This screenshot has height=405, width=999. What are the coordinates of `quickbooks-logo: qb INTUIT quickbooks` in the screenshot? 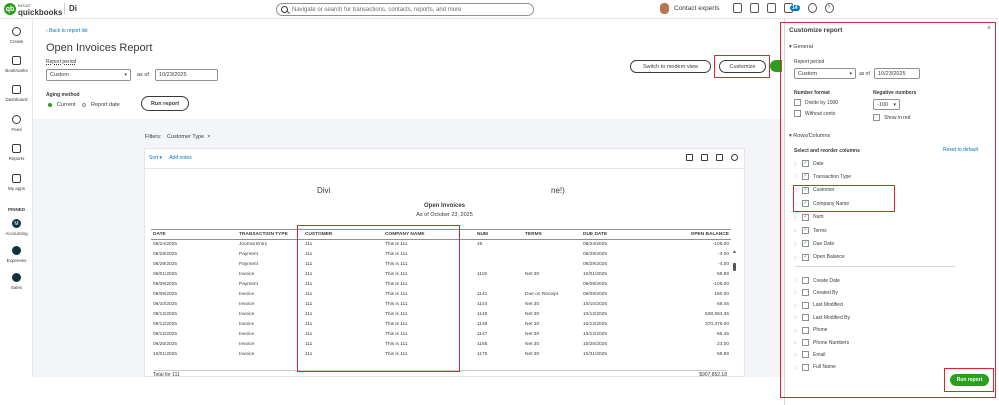 It's located at (33, 9).